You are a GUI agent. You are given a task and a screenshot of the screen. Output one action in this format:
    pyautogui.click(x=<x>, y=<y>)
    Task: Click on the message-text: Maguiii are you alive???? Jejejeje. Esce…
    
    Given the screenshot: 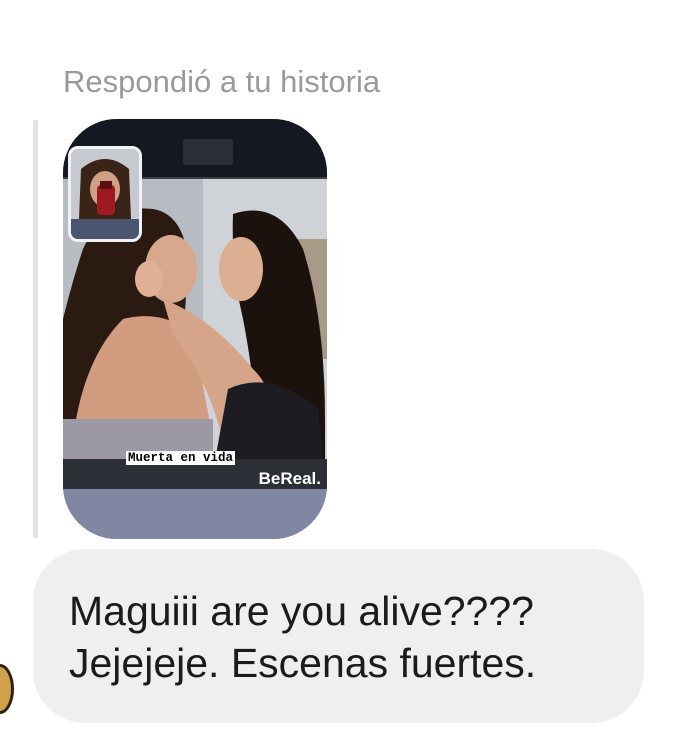 What is the action you would take?
    pyautogui.click(x=302, y=637)
    